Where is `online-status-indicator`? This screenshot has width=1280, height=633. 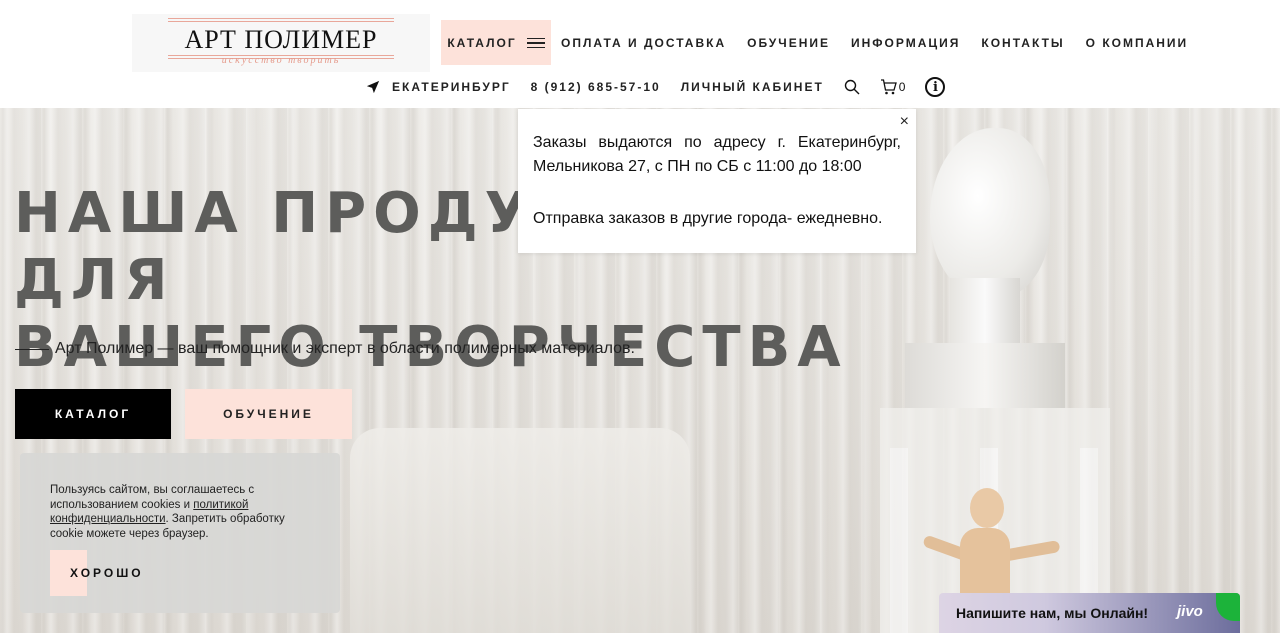
online-status-indicator is located at coordinates (1228, 607).